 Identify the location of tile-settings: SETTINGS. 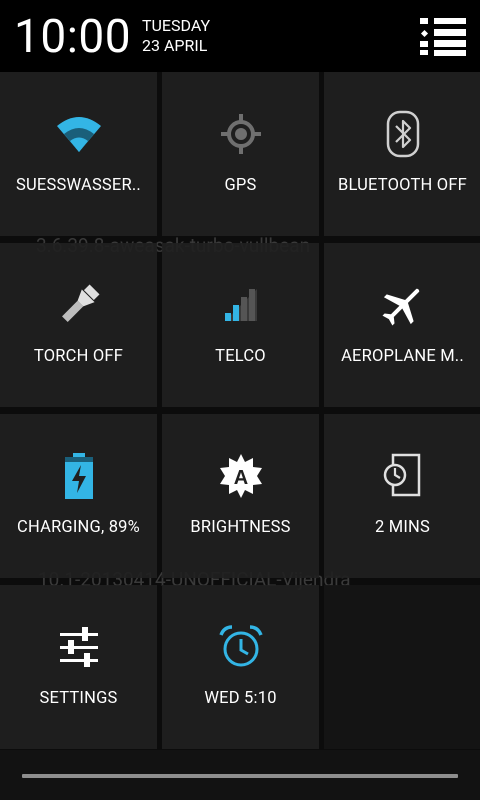
(78, 667).